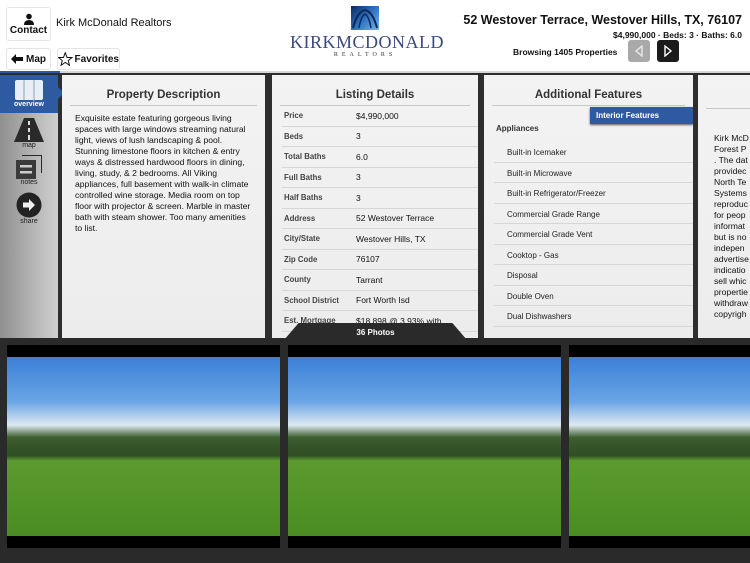  Describe the element at coordinates (730, 281) in the screenshot. I see `disclaimer-line: sell whic` at that location.